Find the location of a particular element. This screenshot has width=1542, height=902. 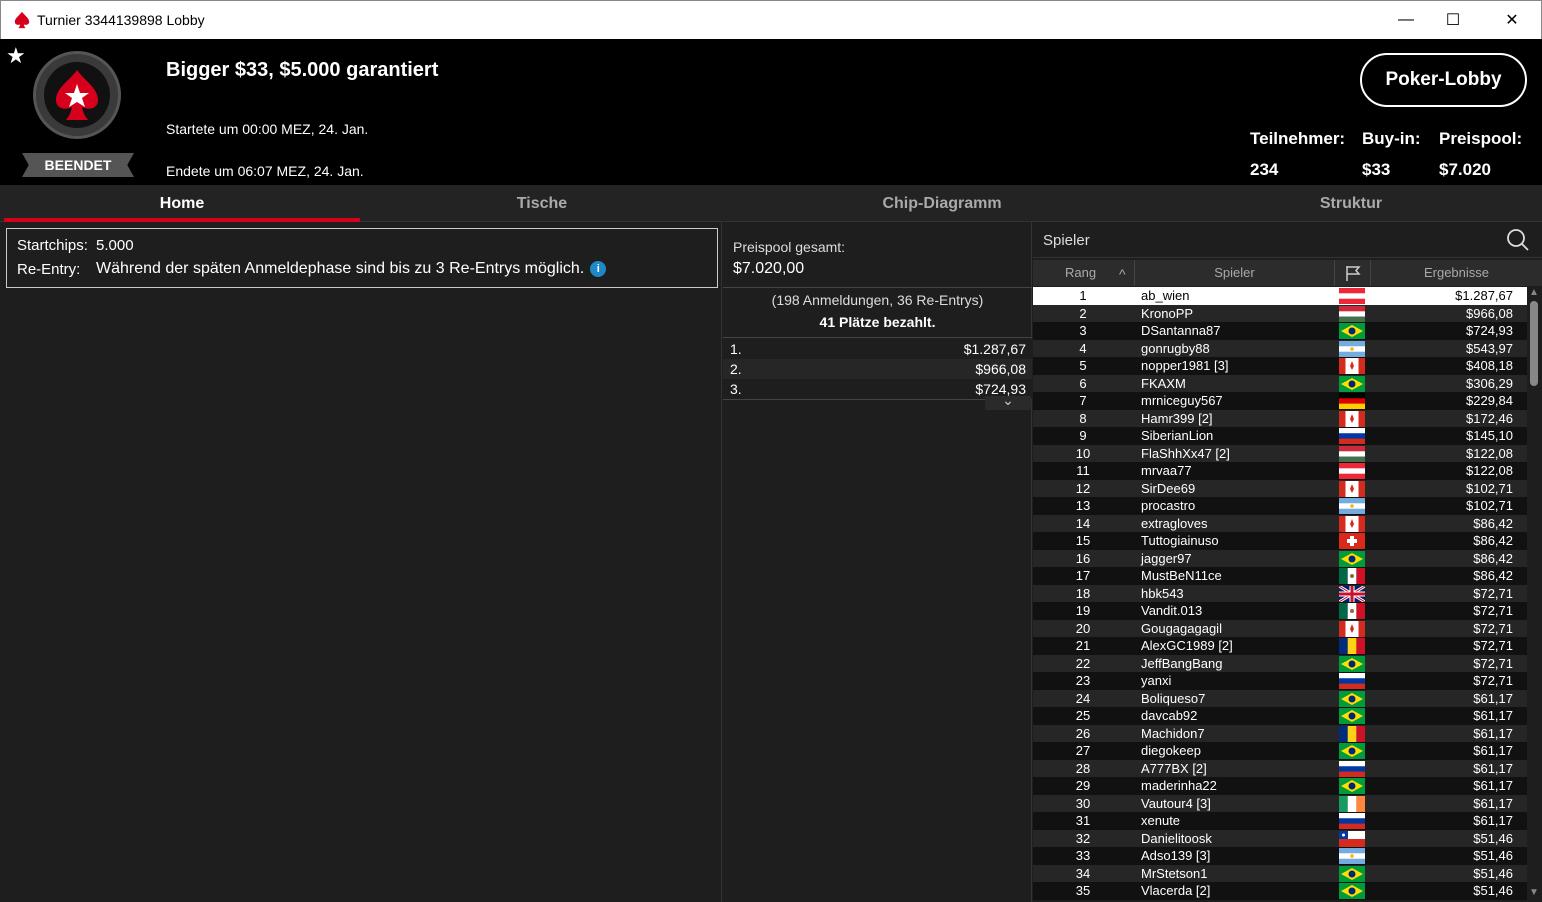

table-row: 1 ab_wien $1.287,67 is located at coordinates (1280, 296).